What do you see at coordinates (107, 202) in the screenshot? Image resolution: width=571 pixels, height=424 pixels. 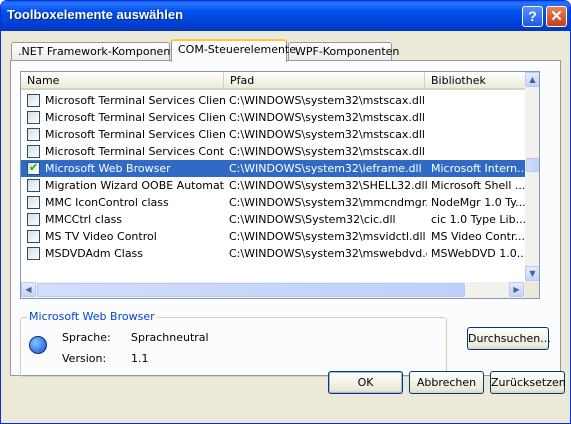 I see `row-name: MMC IconControl class` at bounding box center [107, 202].